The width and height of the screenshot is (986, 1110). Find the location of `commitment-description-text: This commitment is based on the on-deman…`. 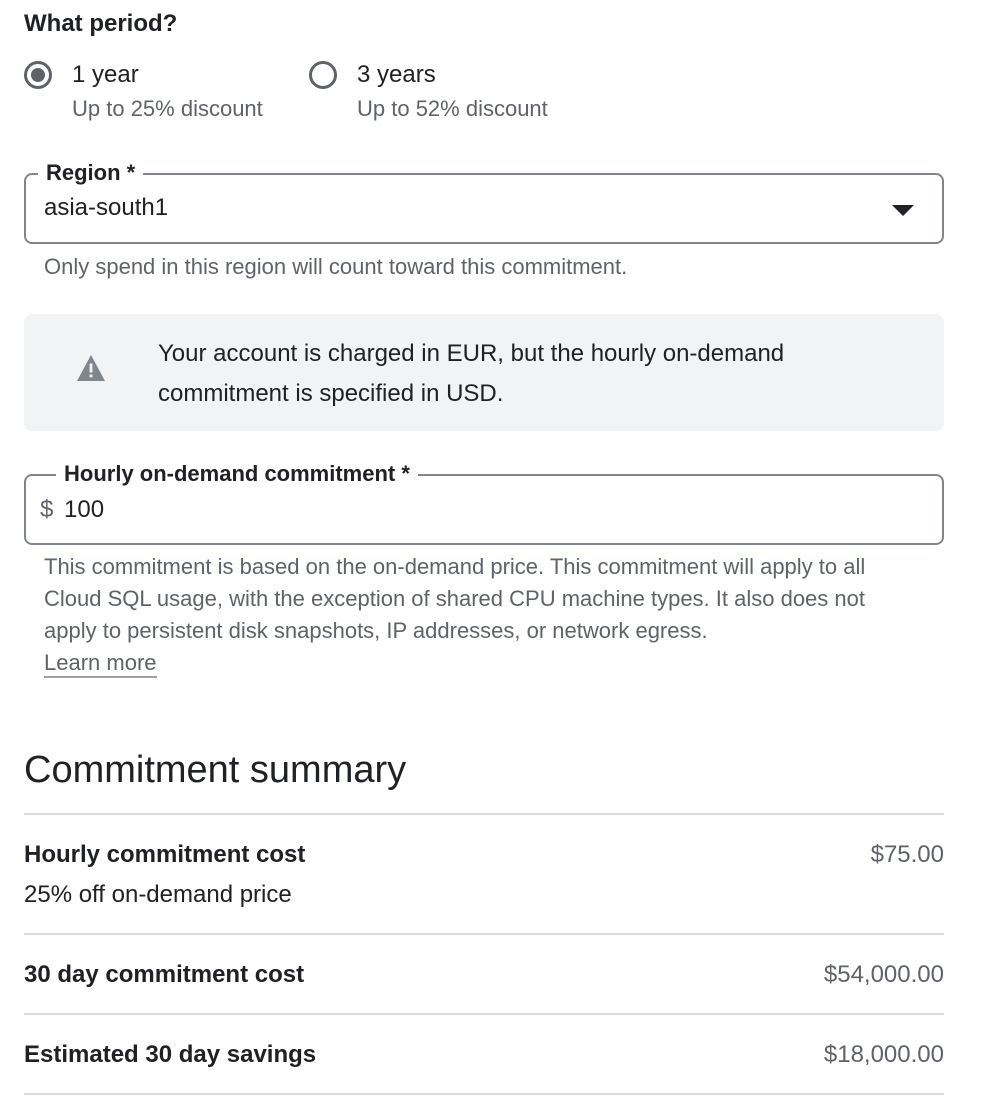

commitment-description-text: This commitment is based on the on-deman… is located at coordinates (455, 598).